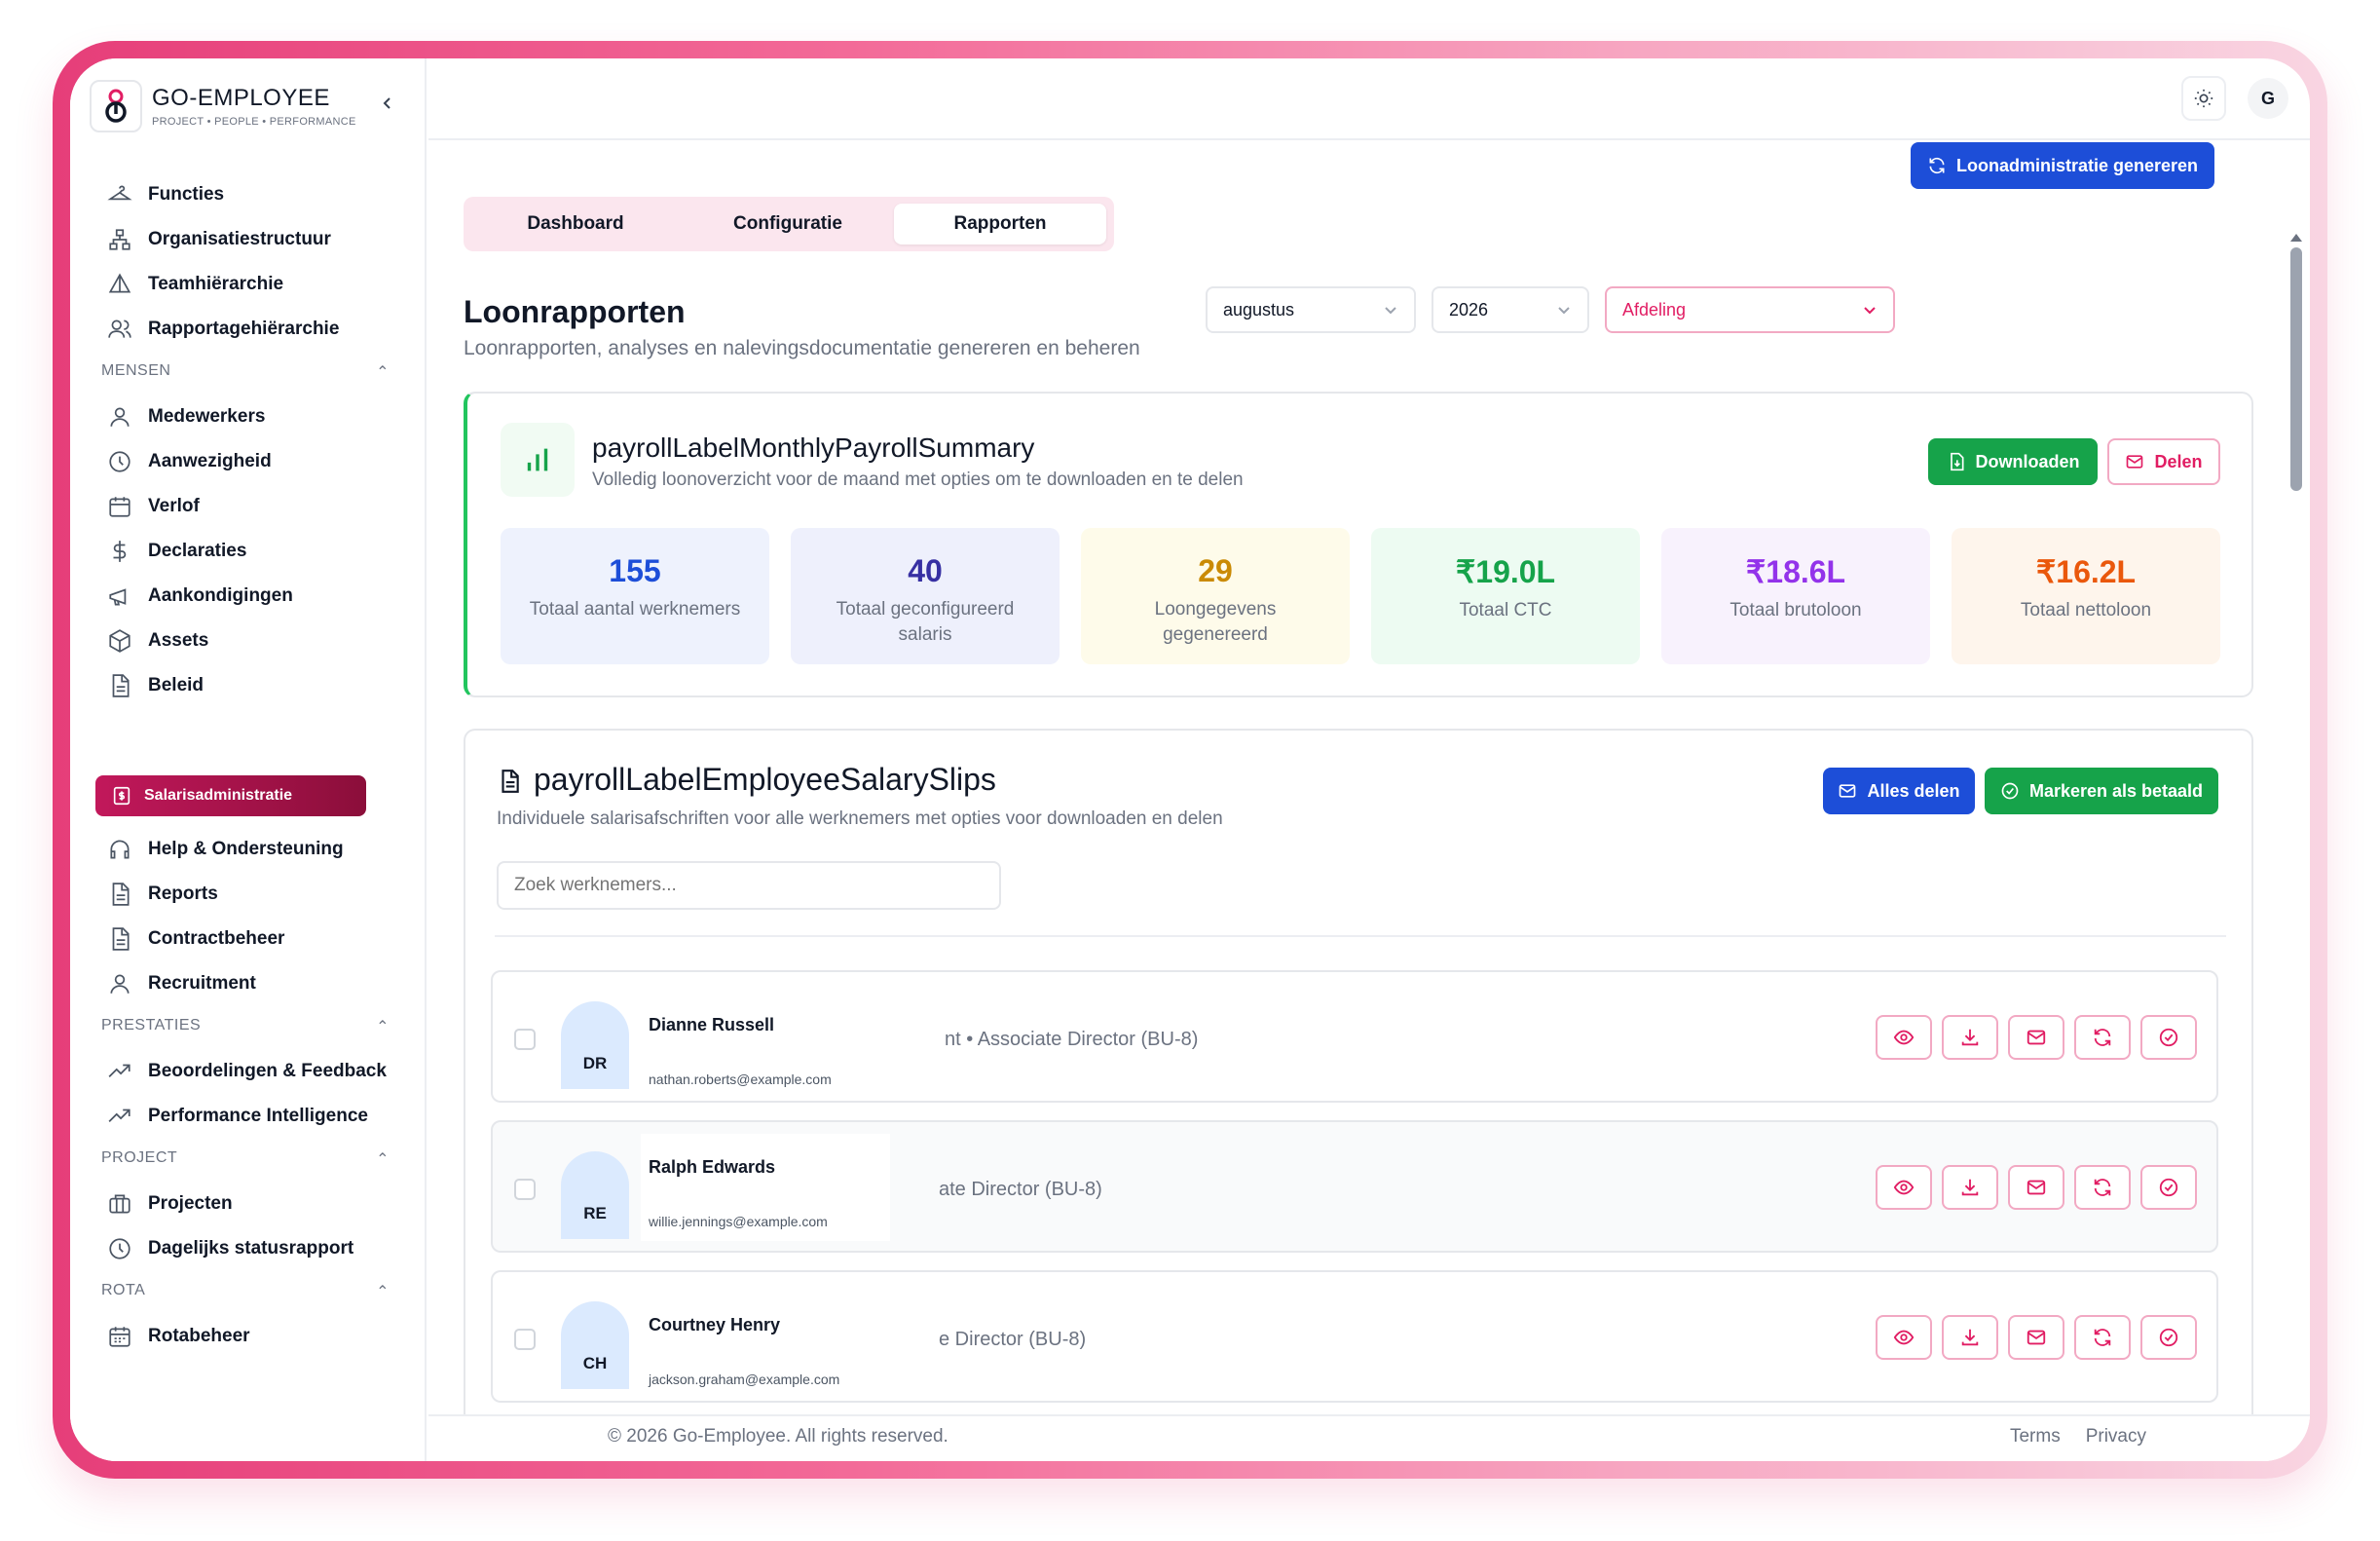  I want to click on section-header-mensen: MENSEN ⌃, so click(245, 372).